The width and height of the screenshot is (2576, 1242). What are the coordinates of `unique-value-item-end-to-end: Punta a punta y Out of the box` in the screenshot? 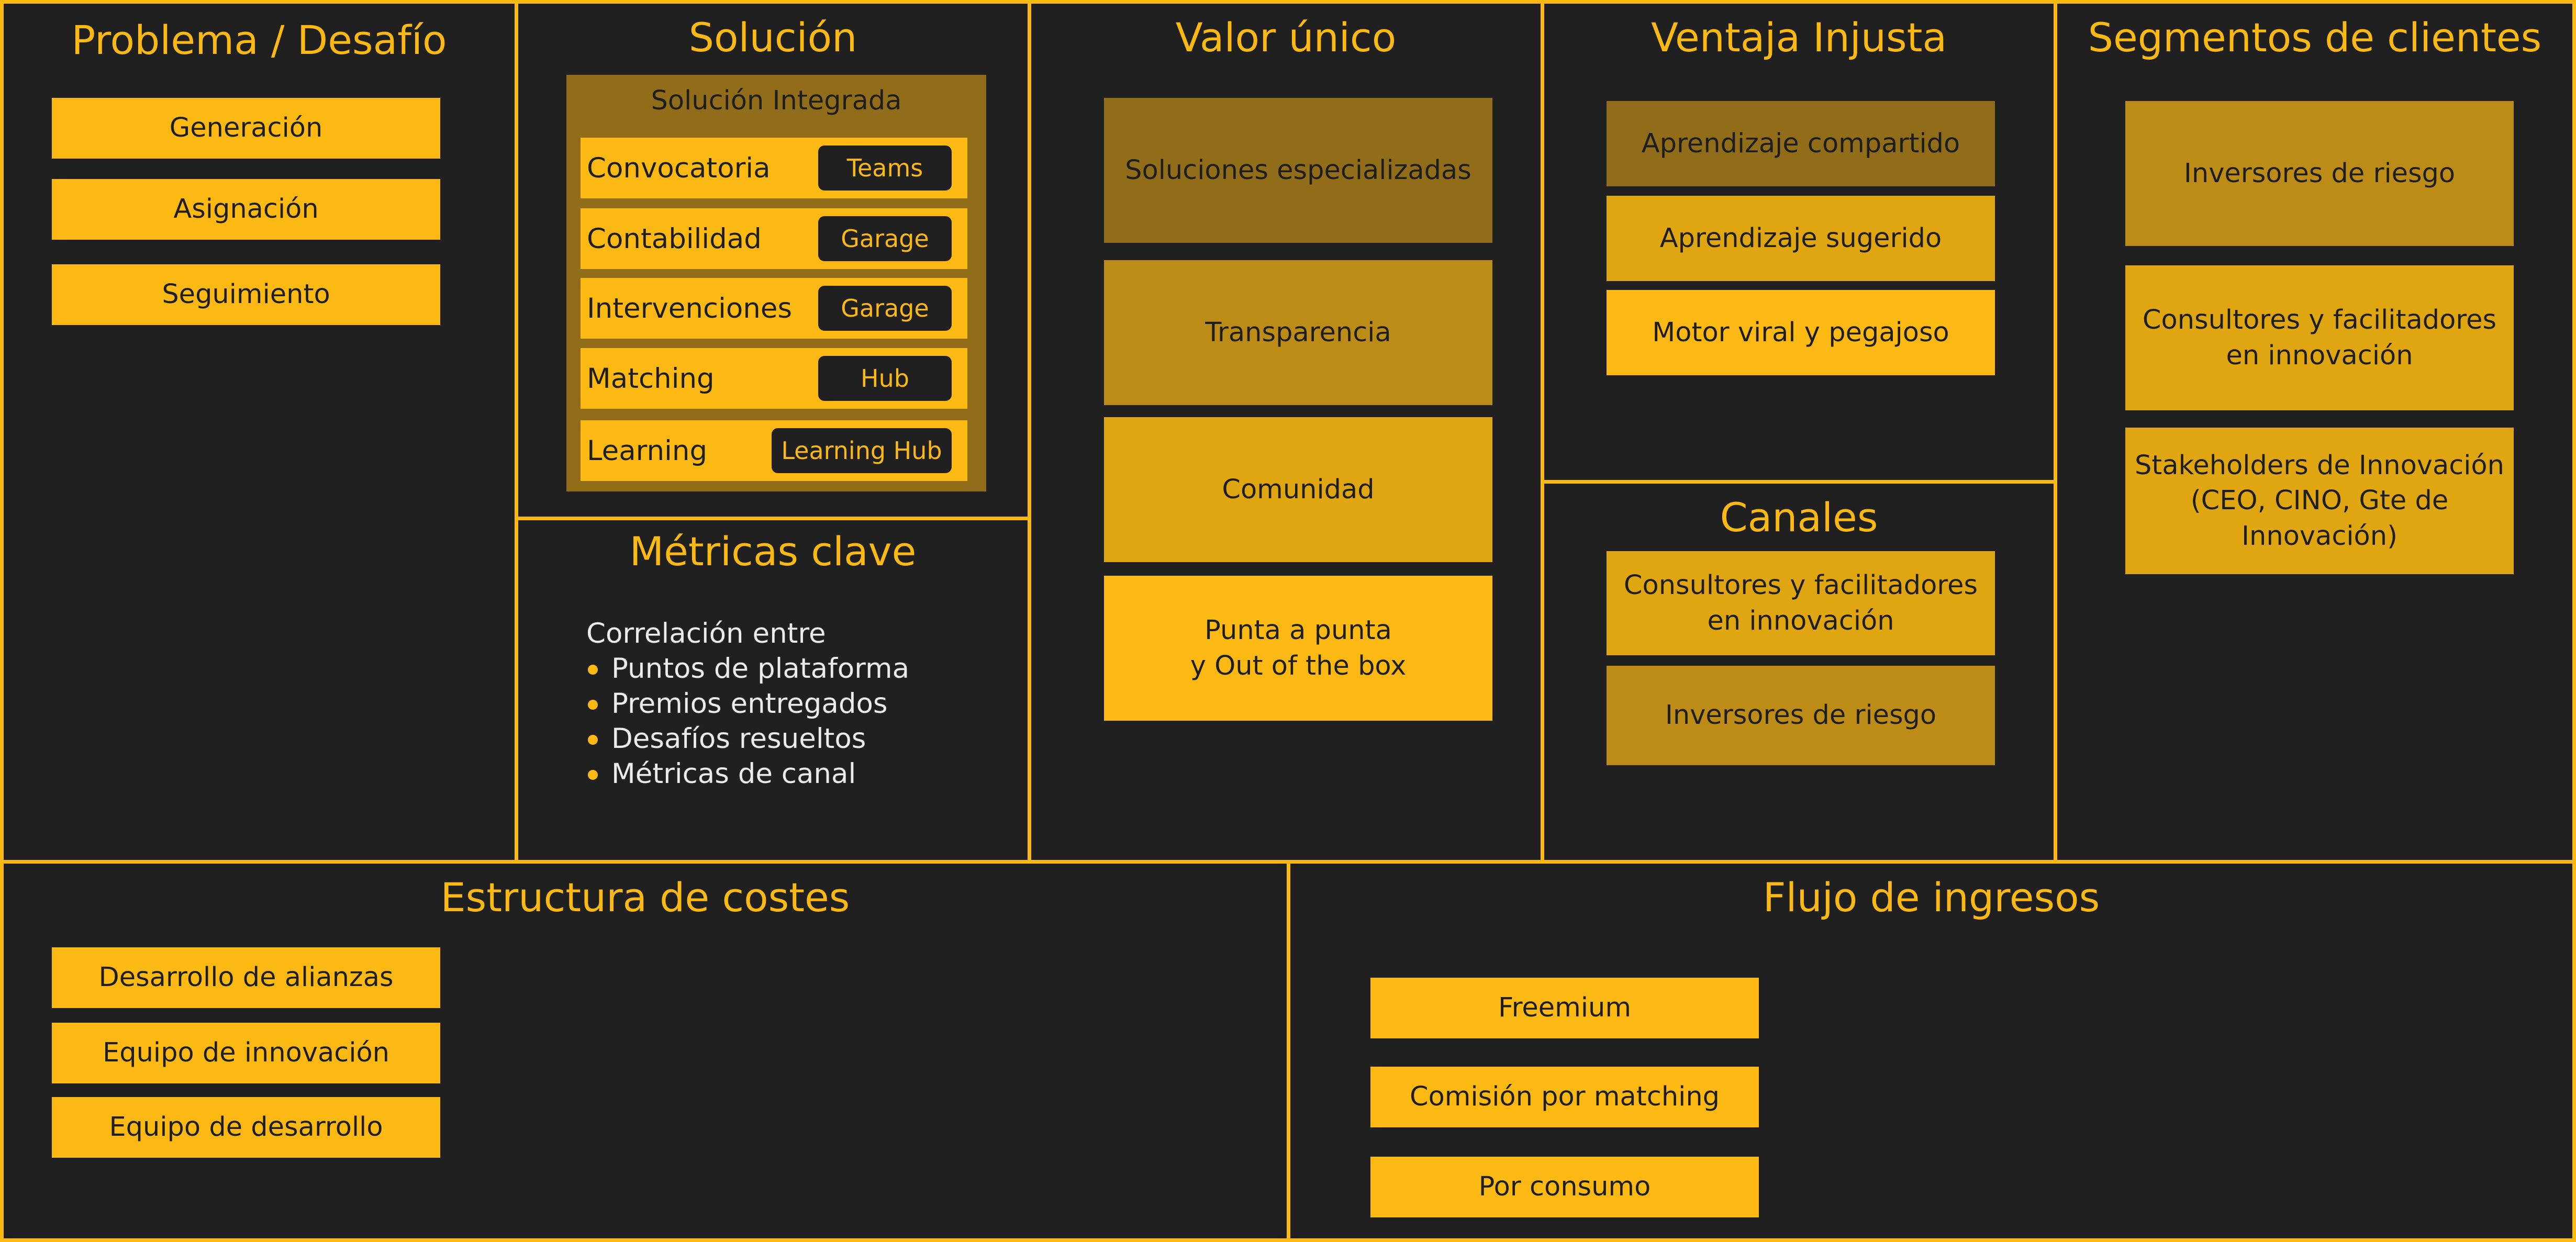 It's located at (1298, 648).